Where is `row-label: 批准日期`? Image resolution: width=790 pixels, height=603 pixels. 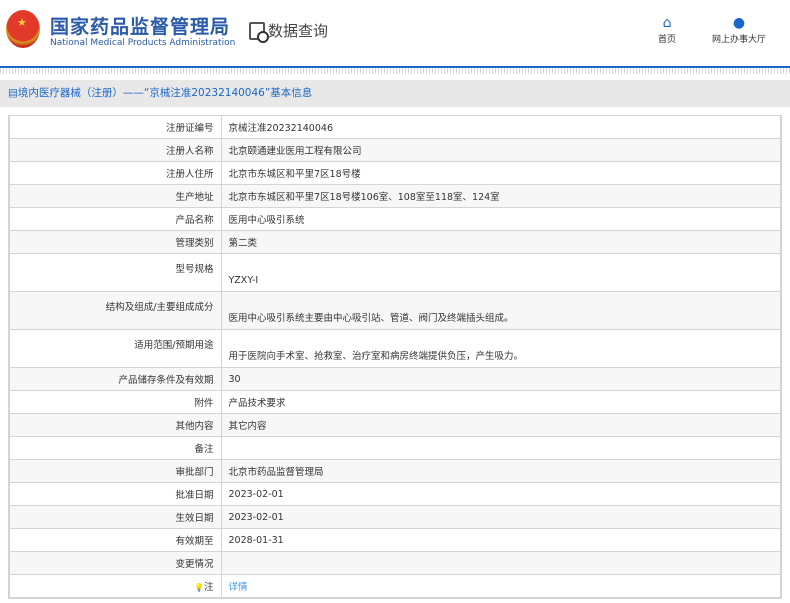
row-label: 批准日期 is located at coordinates (115, 494).